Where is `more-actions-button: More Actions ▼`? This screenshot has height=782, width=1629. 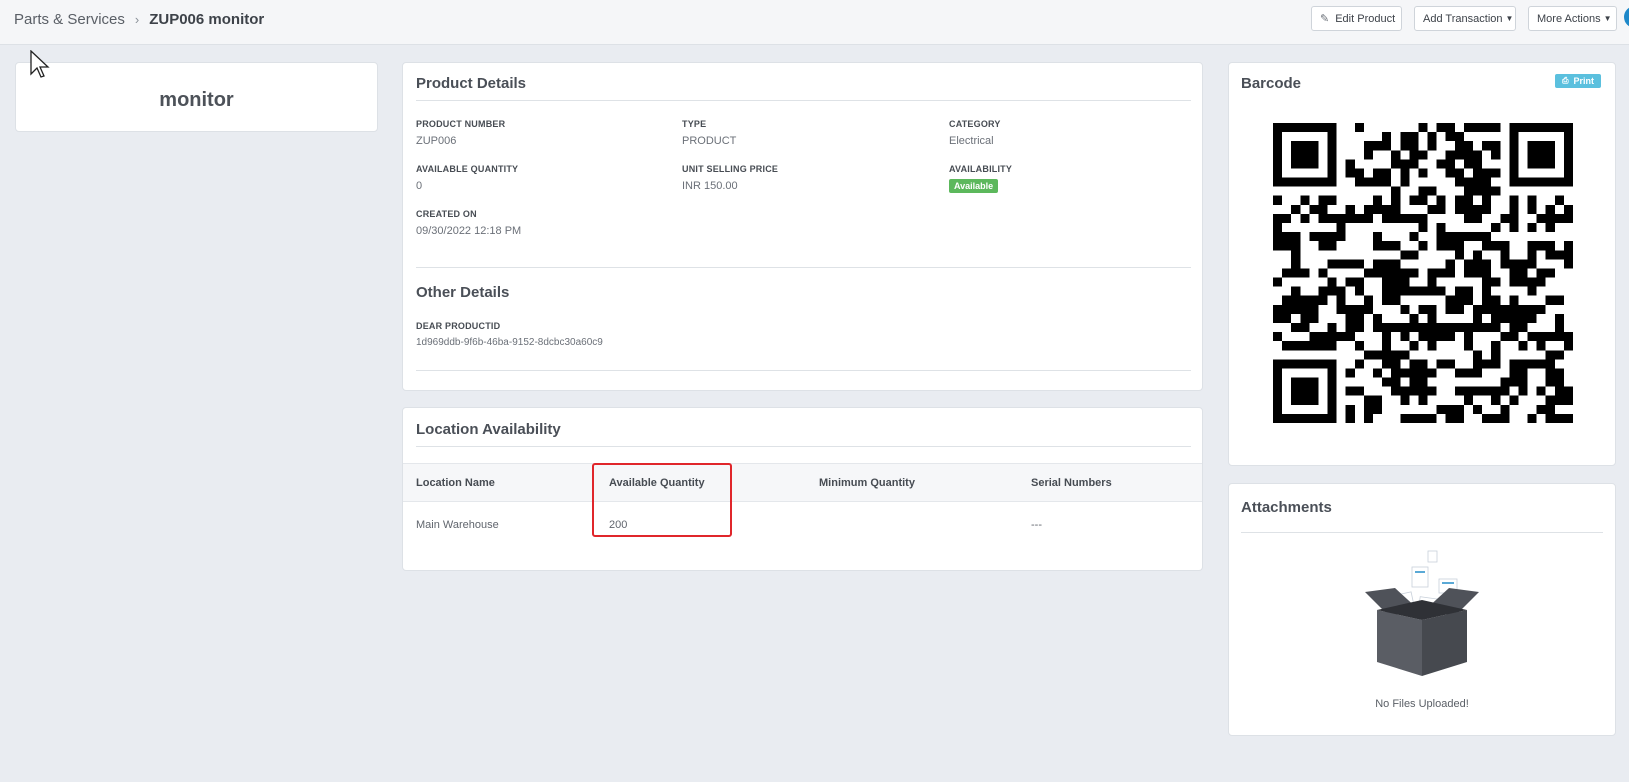
more-actions-button: More Actions ▼ is located at coordinates (1572, 18).